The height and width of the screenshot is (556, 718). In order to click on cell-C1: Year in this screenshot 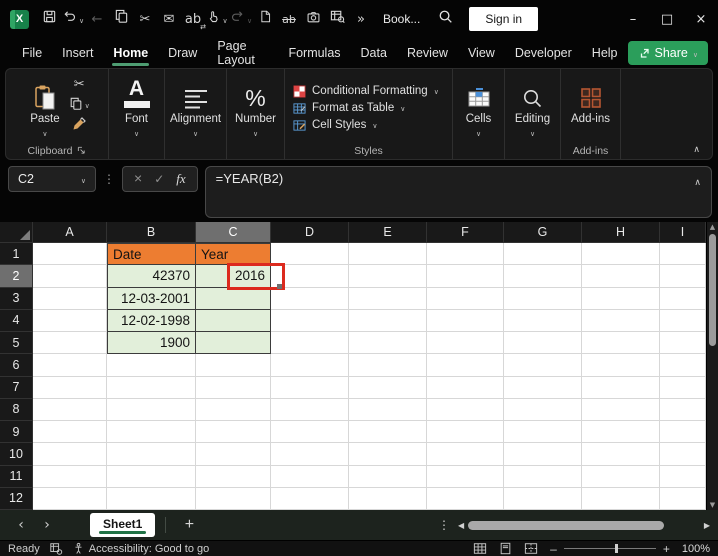, I will do `click(233, 254)`.